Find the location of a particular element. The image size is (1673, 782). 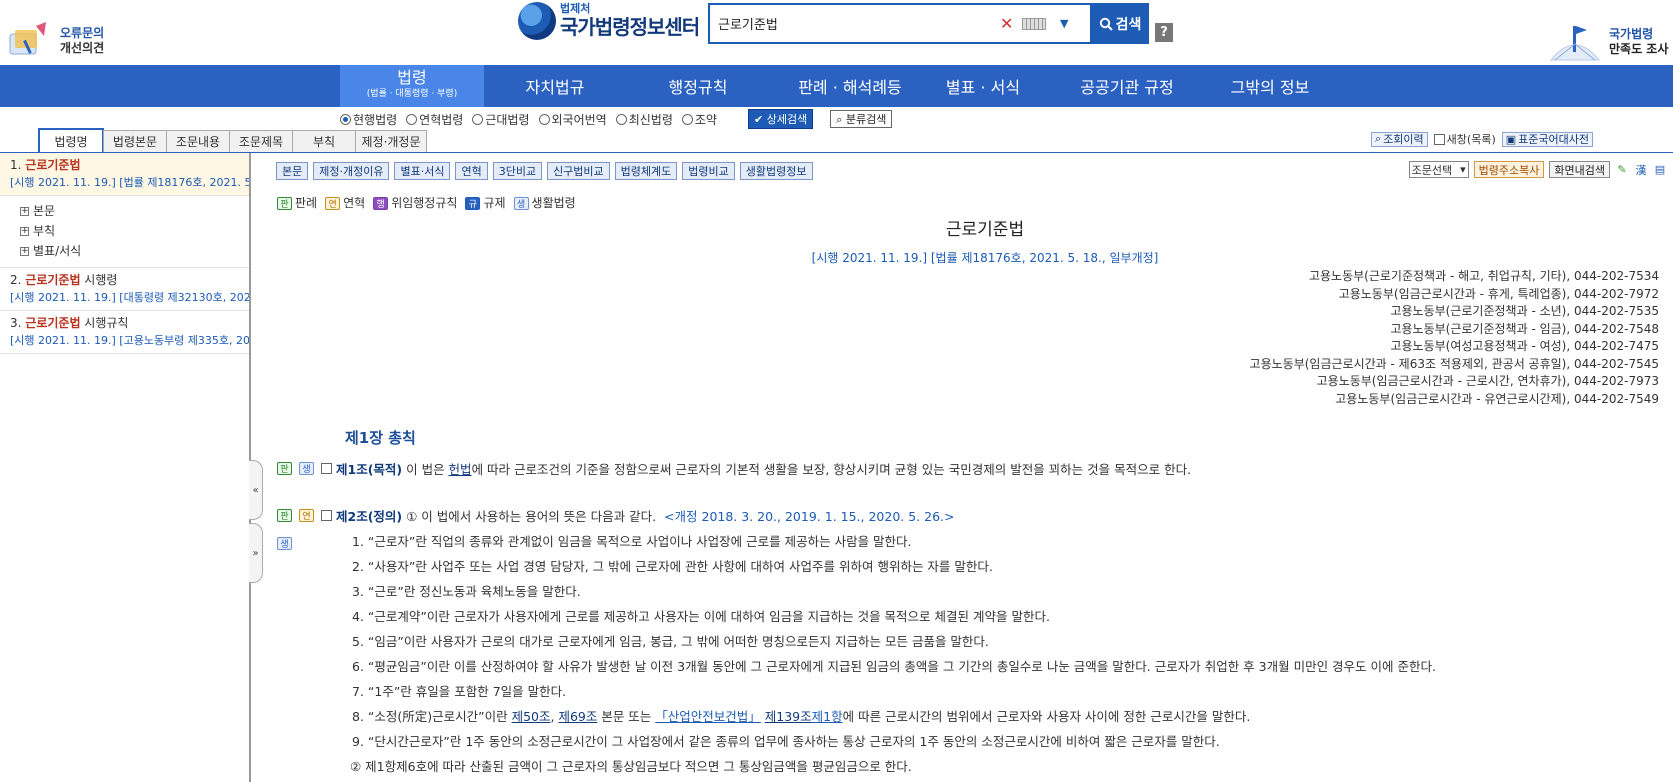

legend-label: 연혁 is located at coordinates (354, 203).